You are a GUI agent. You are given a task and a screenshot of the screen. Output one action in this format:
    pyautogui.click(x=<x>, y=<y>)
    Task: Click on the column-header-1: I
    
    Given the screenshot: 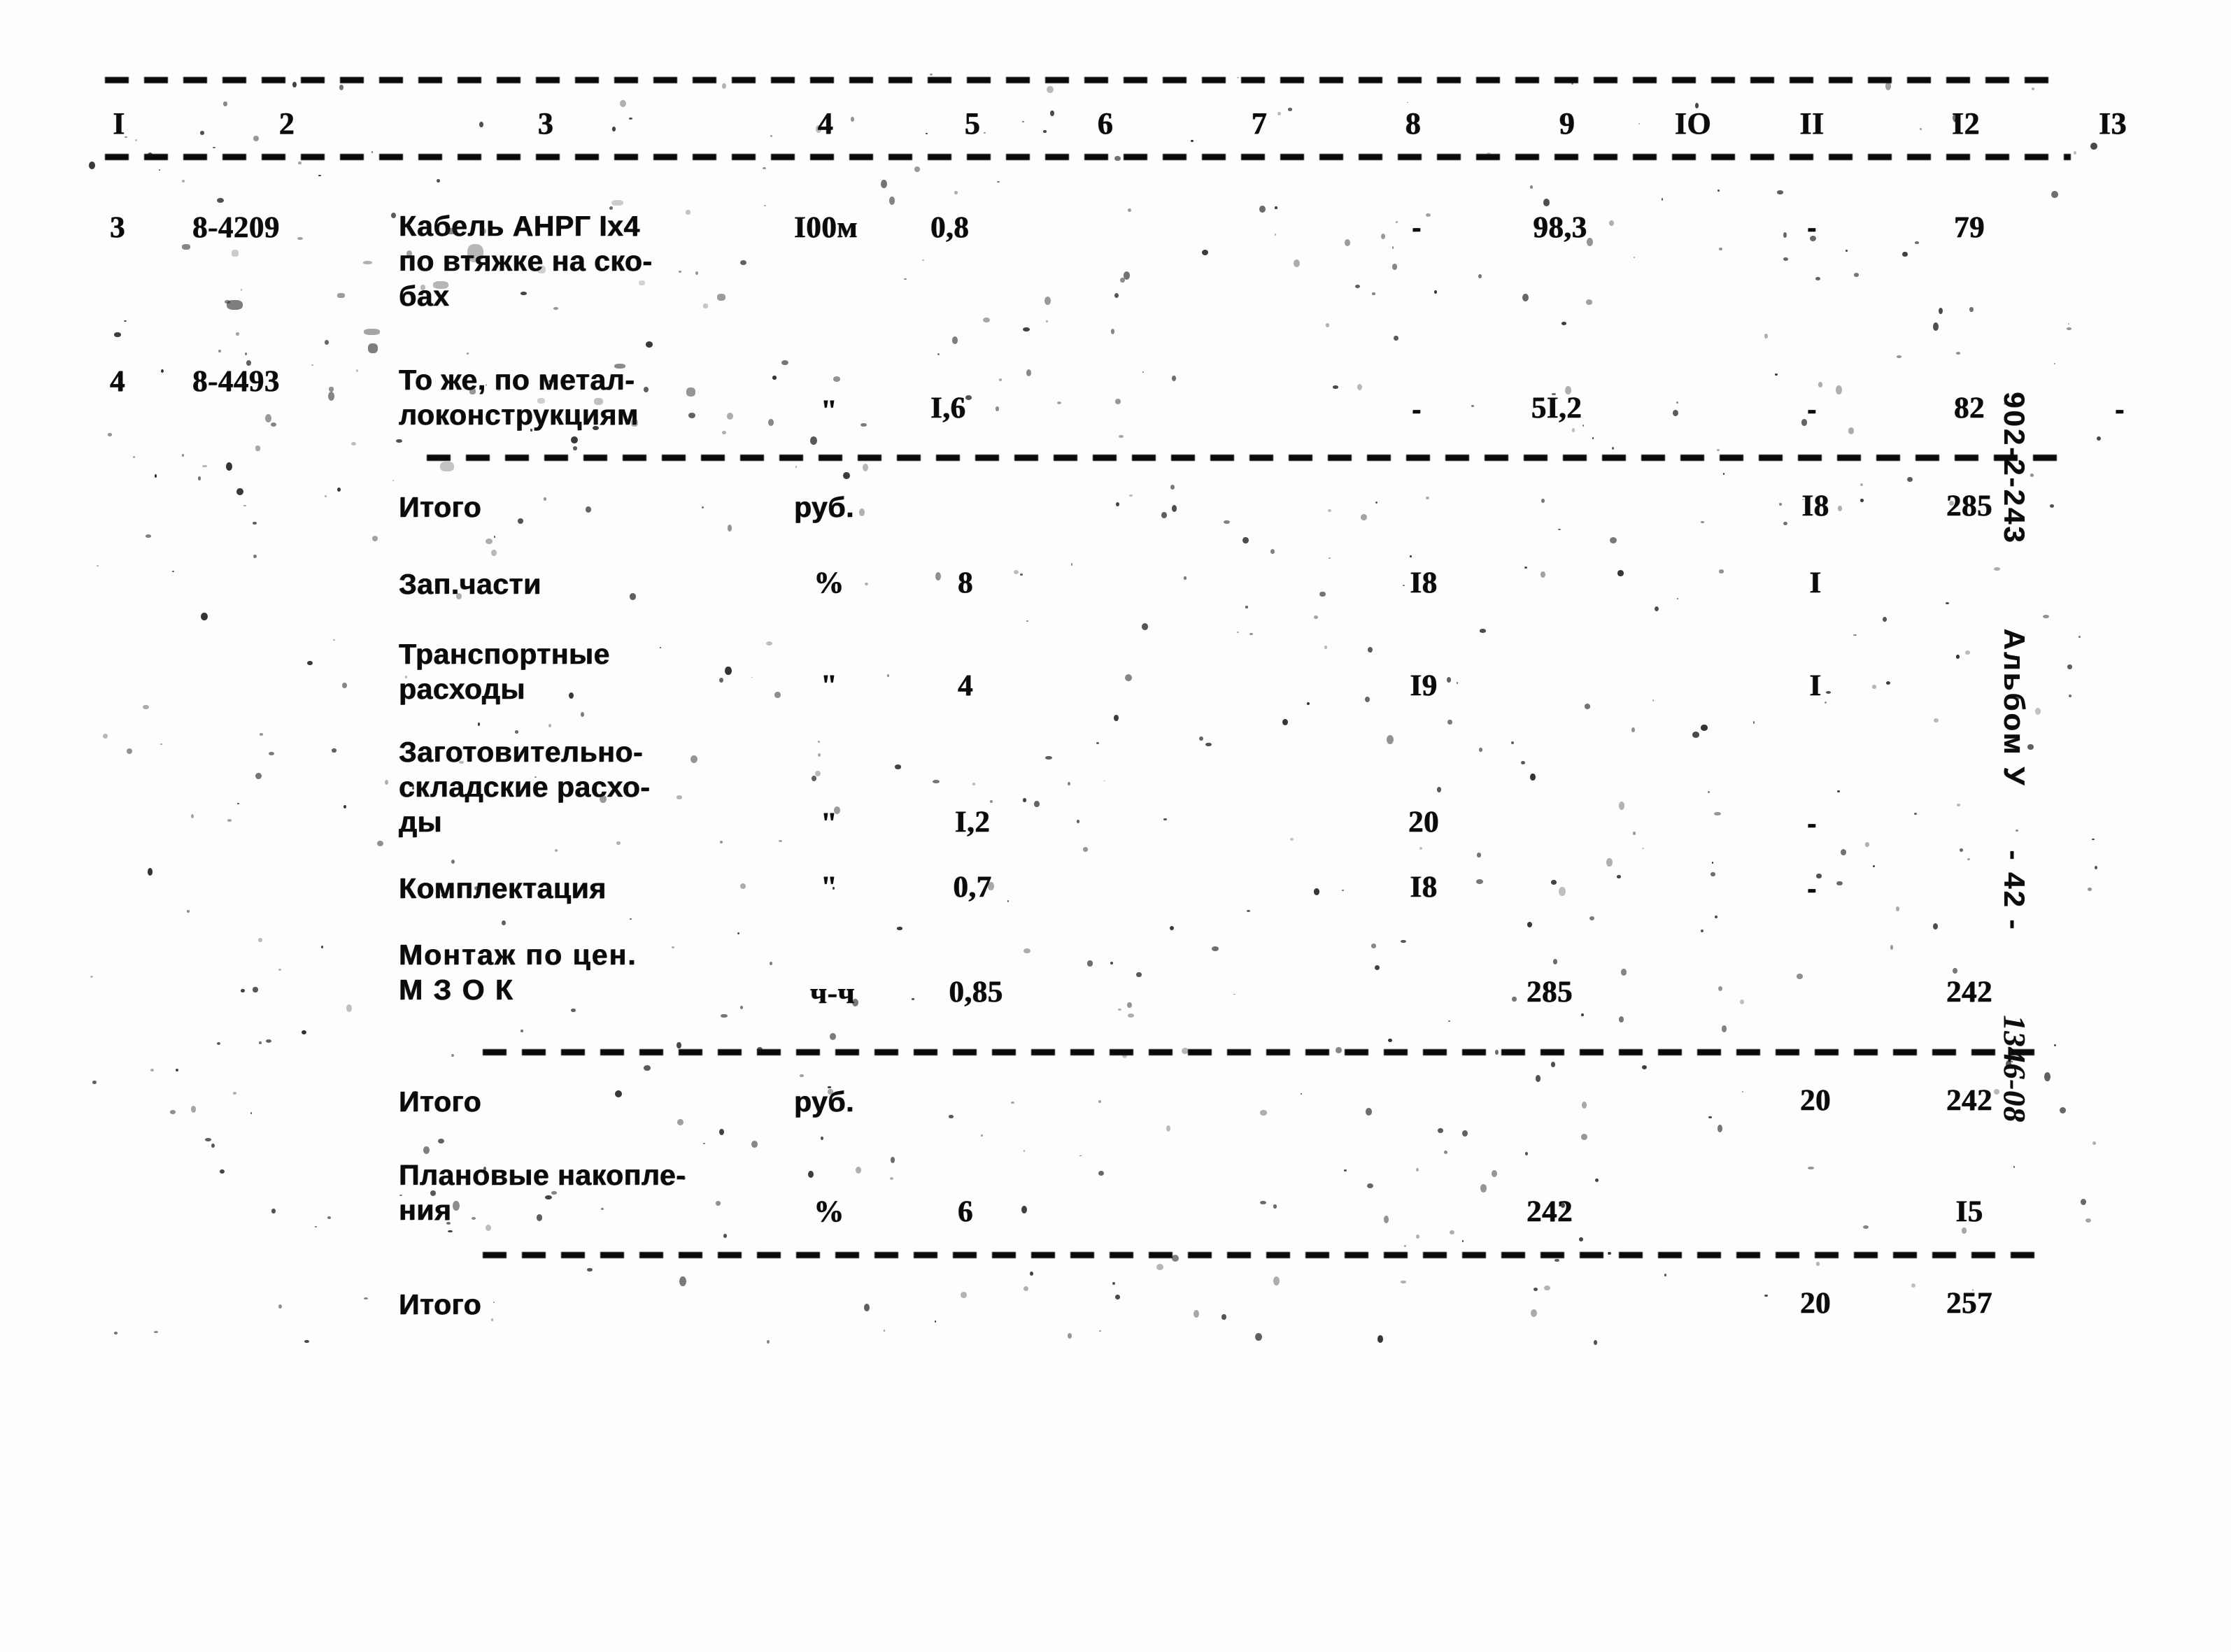 What is the action you would take?
    pyautogui.click(x=119, y=123)
    